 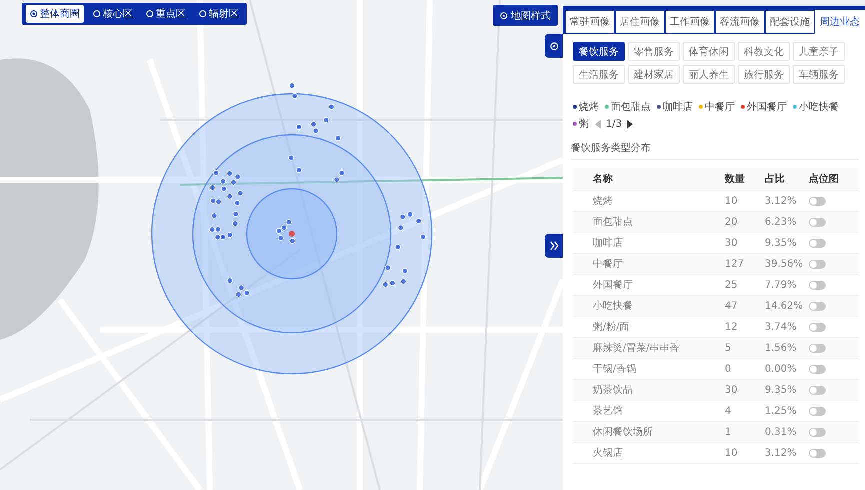 I want to click on table-cell-text: 奶茶饮品, so click(x=613, y=390).